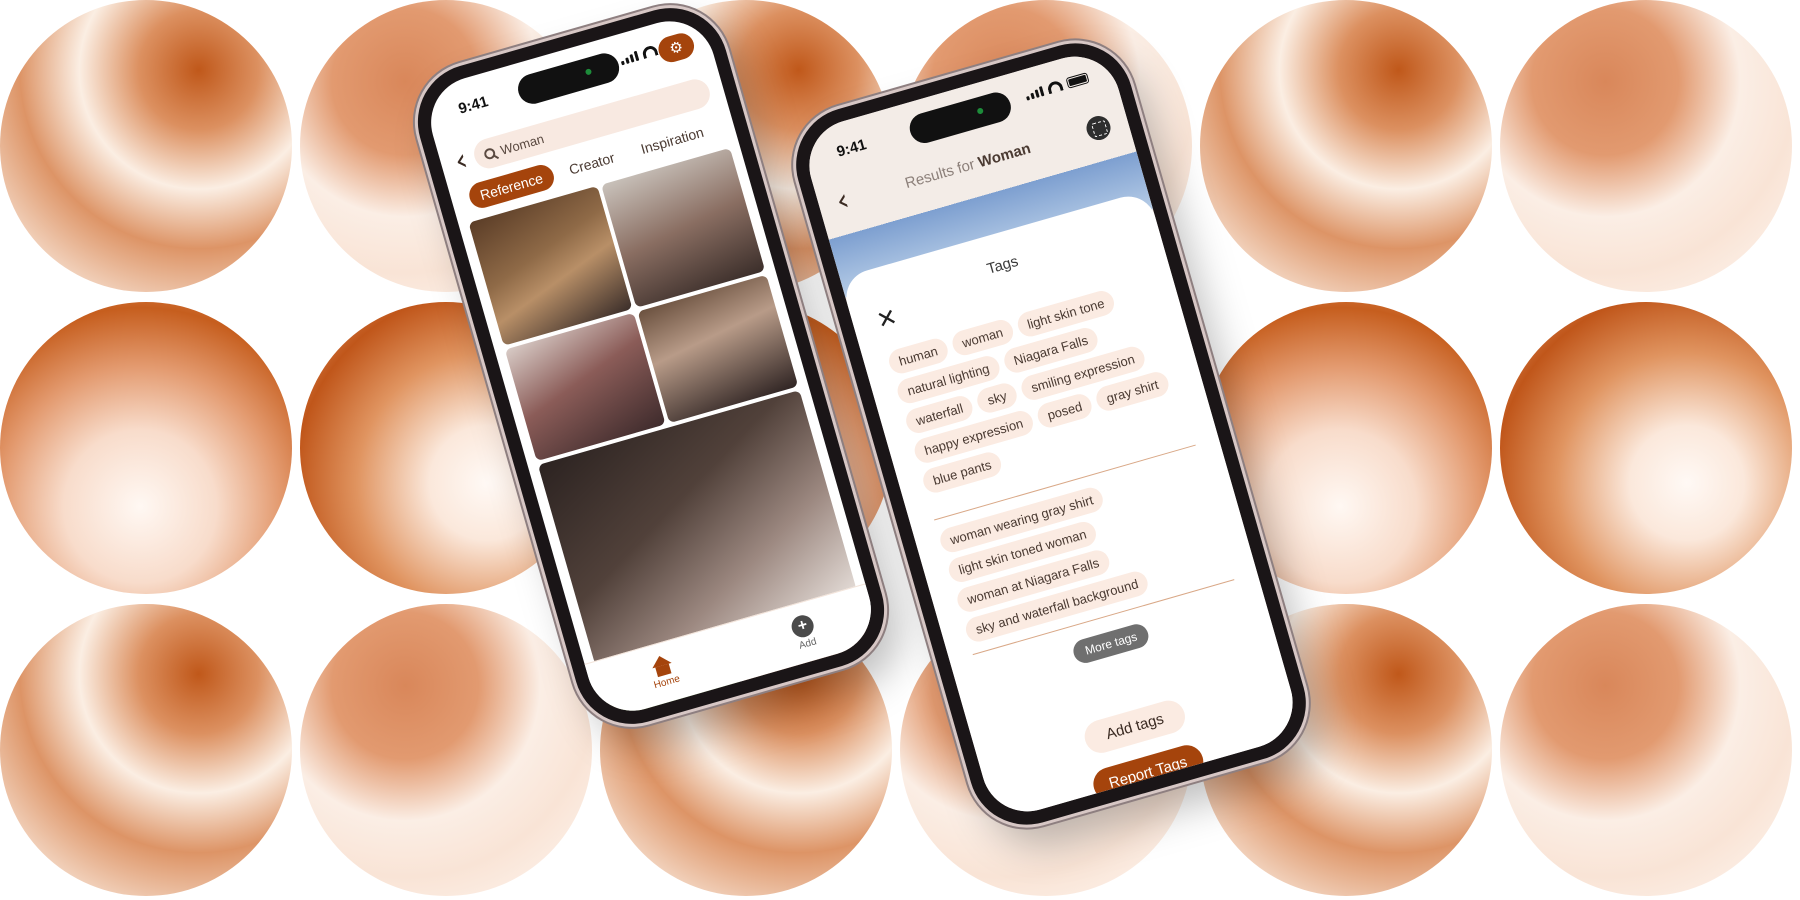 This screenshot has height=900, width=1800. What do you see at coordinates (489, 153) in the screenshot?
I see `search-icon` at bounding box center [489, 153].